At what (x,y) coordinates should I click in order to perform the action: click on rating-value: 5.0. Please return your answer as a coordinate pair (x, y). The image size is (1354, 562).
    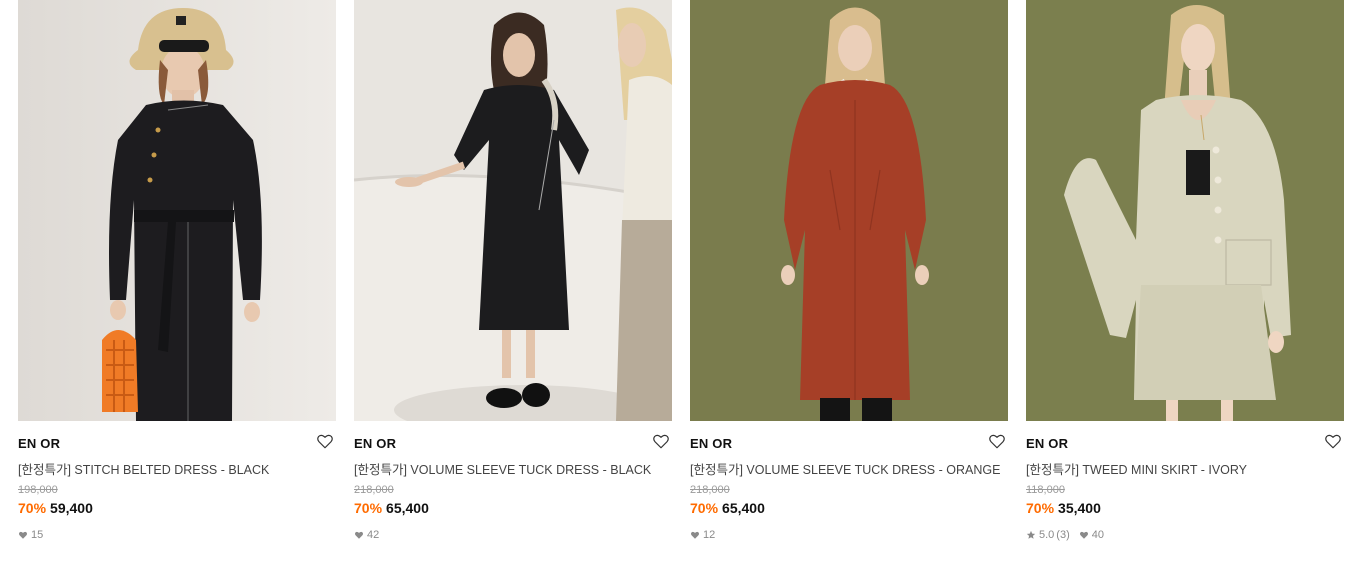
    Looking at the image, I should click on (1047, 535).